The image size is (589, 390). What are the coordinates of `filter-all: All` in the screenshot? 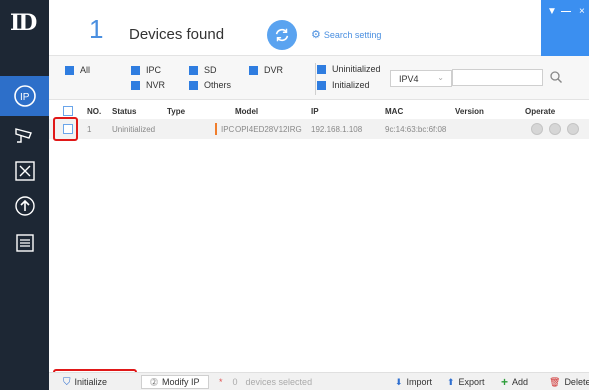 It's located at (77, 70).